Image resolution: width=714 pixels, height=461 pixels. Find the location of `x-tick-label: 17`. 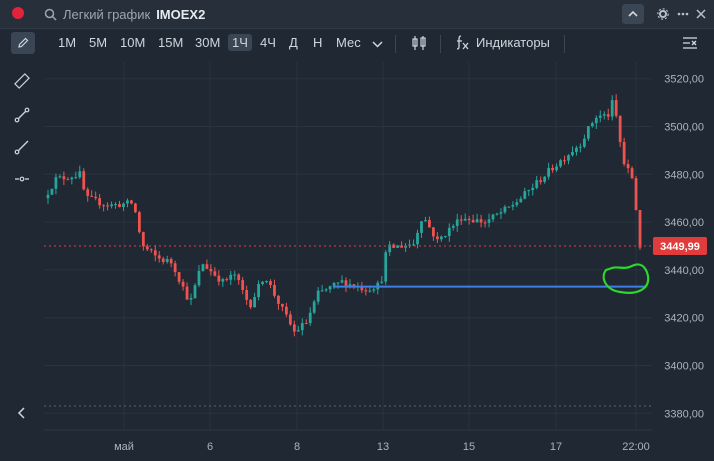

x-tick-label: 17 is located at coordinates (556, 447).